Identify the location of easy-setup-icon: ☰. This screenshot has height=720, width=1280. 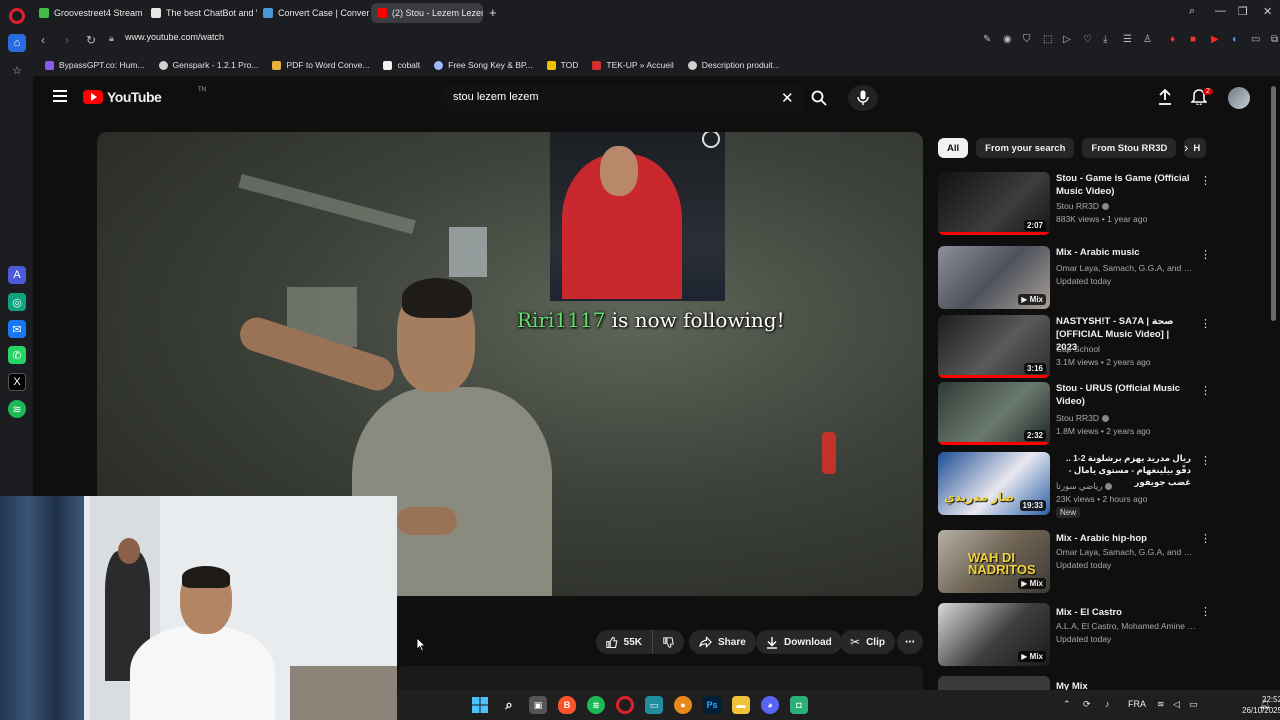
(1127, 39).